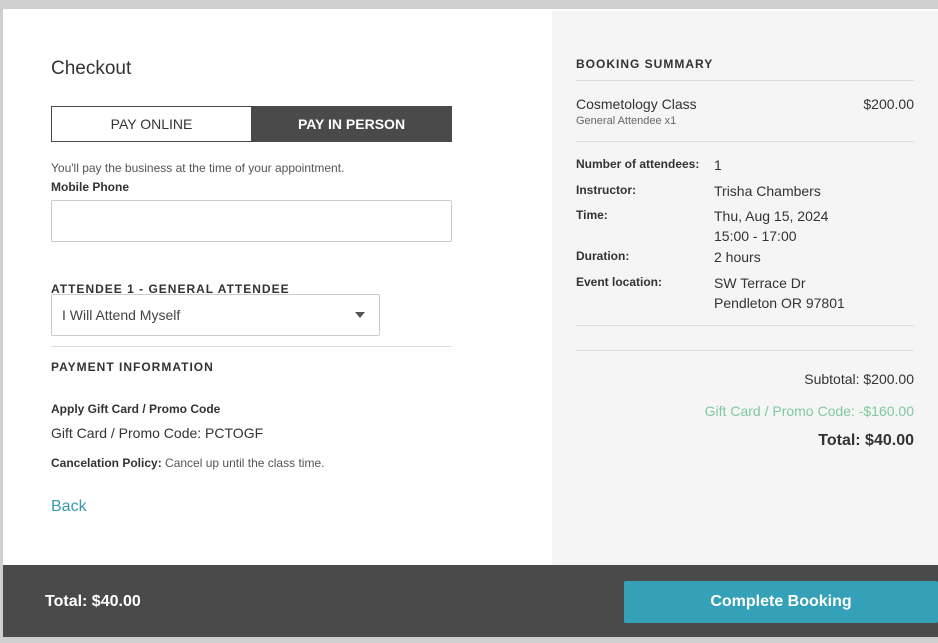 This screenshot has width=938, height=643. What do you see at coordinates (626, 121) in the screenshot?
I see `item-sub: General Attendee x1` at bounding box center [626, 121].